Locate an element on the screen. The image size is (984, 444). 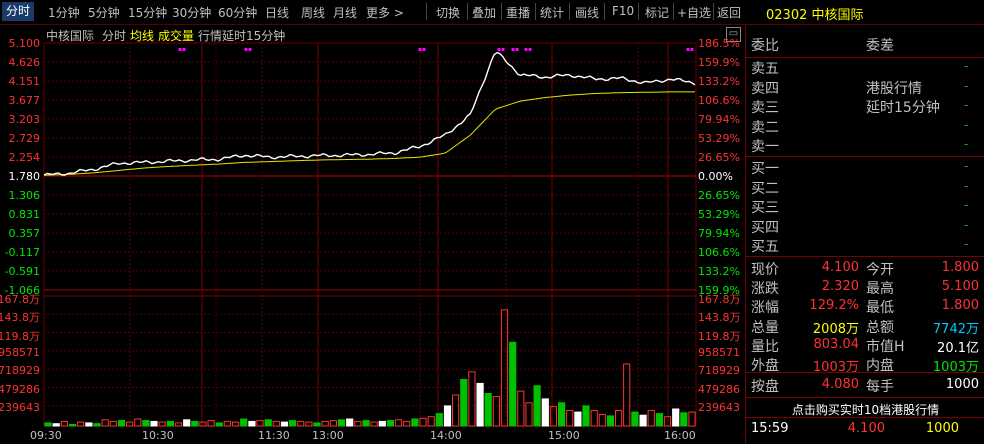
close-quote-label: 按盘 is located at coordinates (765, 387).